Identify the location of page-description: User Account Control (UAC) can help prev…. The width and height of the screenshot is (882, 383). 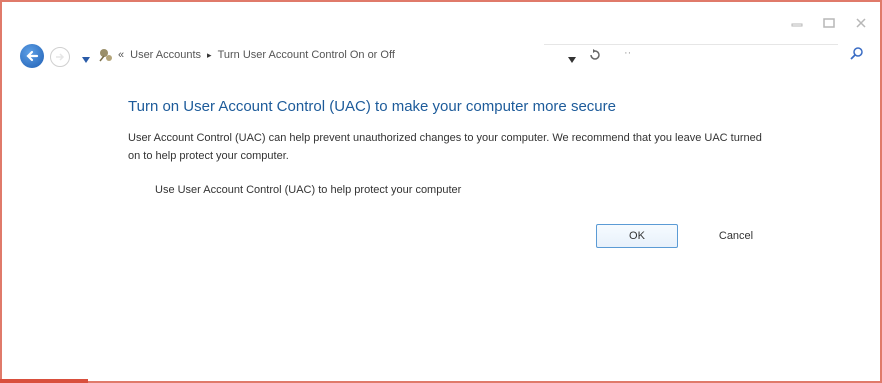
(445, 147).